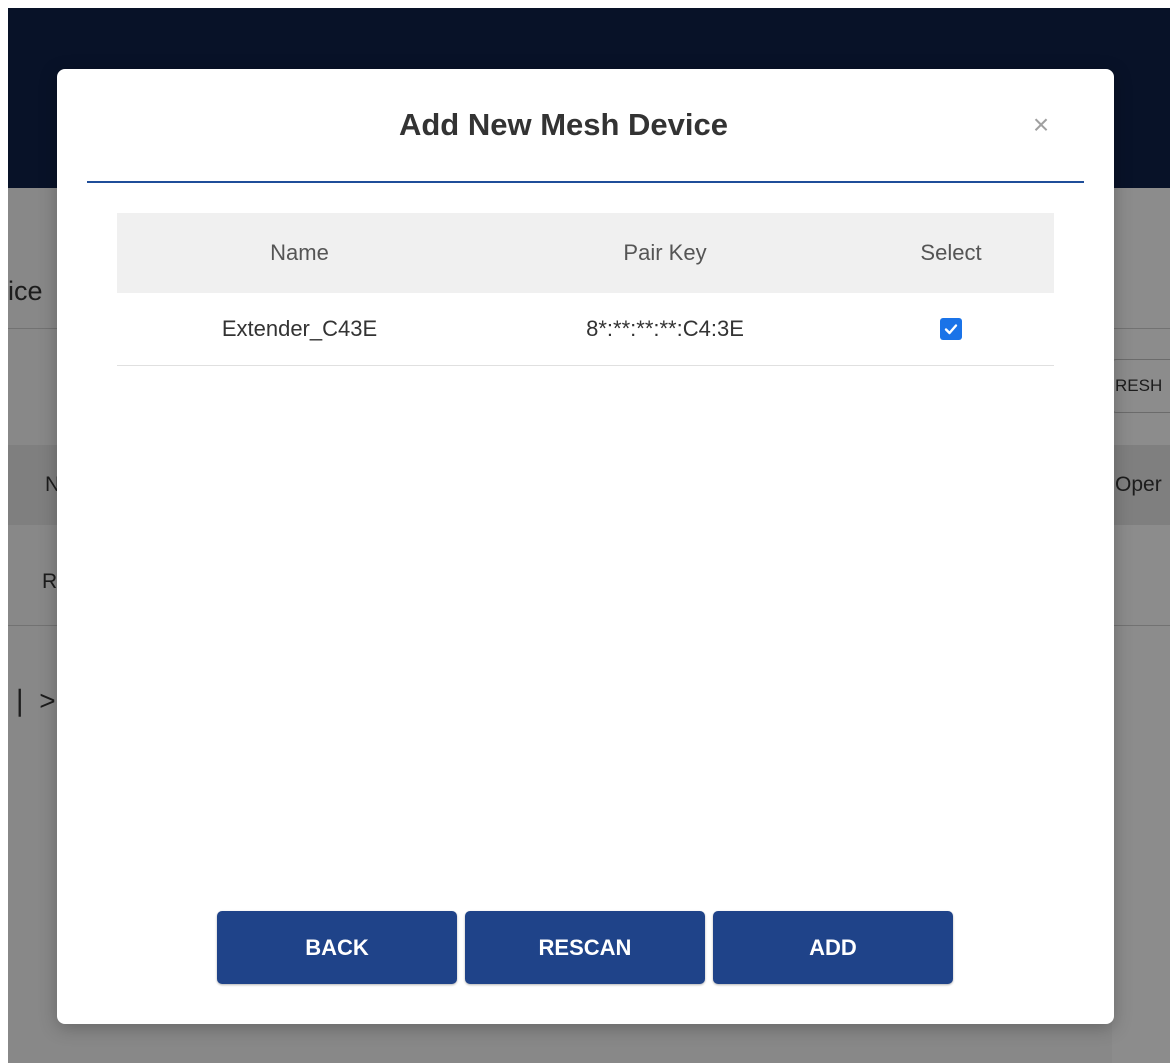  Describe the element at coordinates (833, 947) in the screenshot. I see `add-button: ADD` at that location.